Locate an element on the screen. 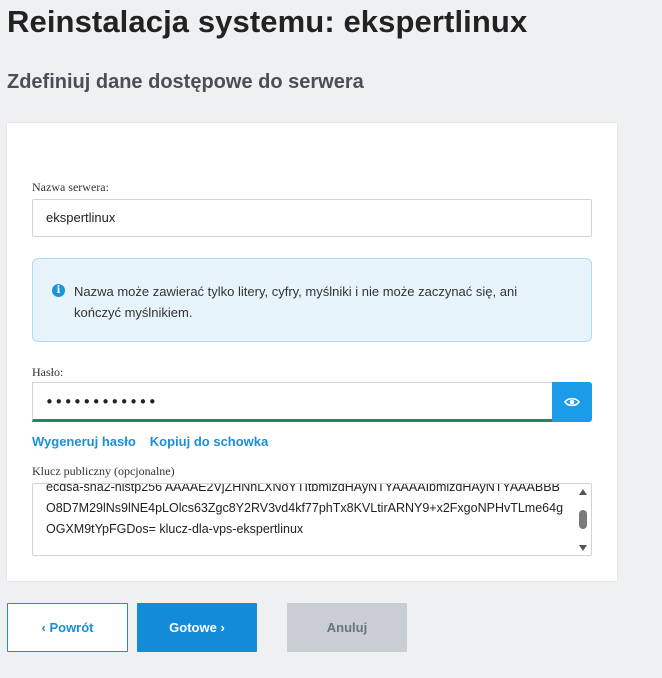 This screenshot has height=678, width=662. cancel-button: Anuluj is located at coordinates (347, 627).